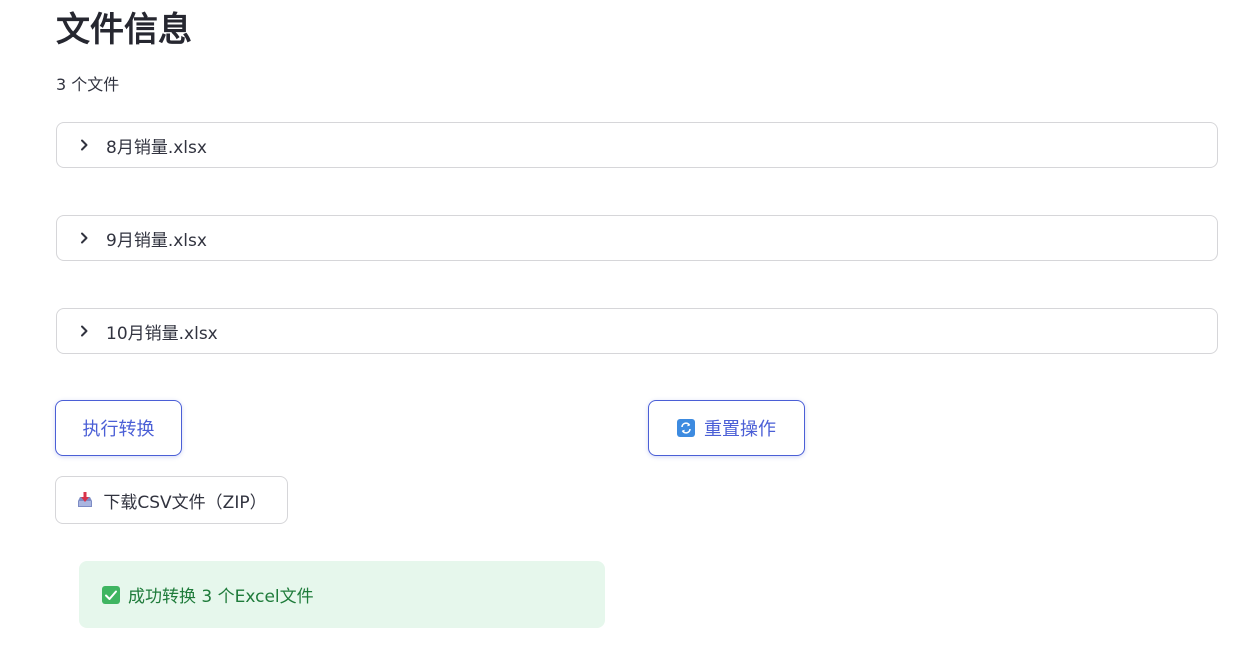 The width and height of the screenshot is (1255, 658). What do you see at coordinates (162, 333) in the screenshot?
I see `file-expander-label: 10月销量.xlsx` at bounding box center [162, 333].